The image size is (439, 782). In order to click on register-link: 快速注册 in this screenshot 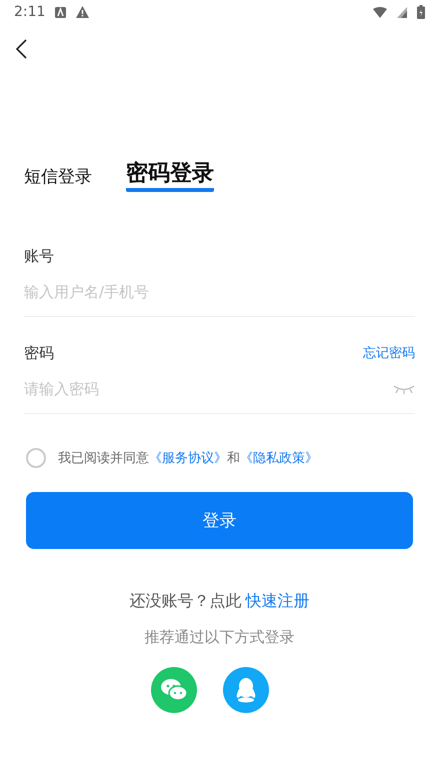, I will do `click(278, 601)`.